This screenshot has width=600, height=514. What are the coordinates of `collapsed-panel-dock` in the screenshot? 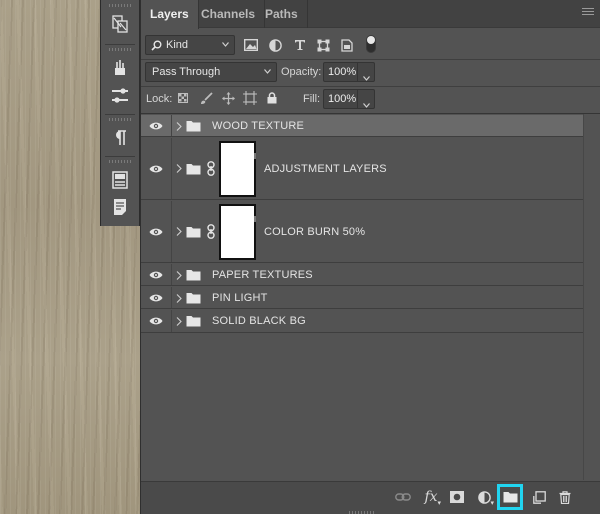 It's located at (120, 113).